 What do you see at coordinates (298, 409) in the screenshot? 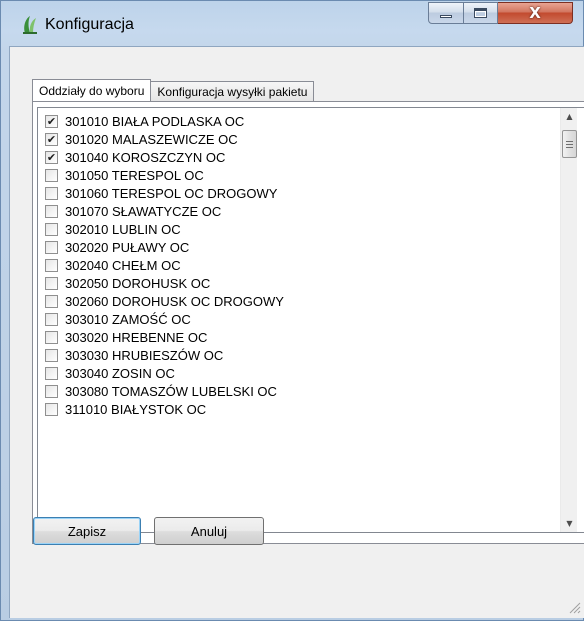
I see `list-item: 311010 BIAŁYSTOK OC` at bounding box center [298, 409].